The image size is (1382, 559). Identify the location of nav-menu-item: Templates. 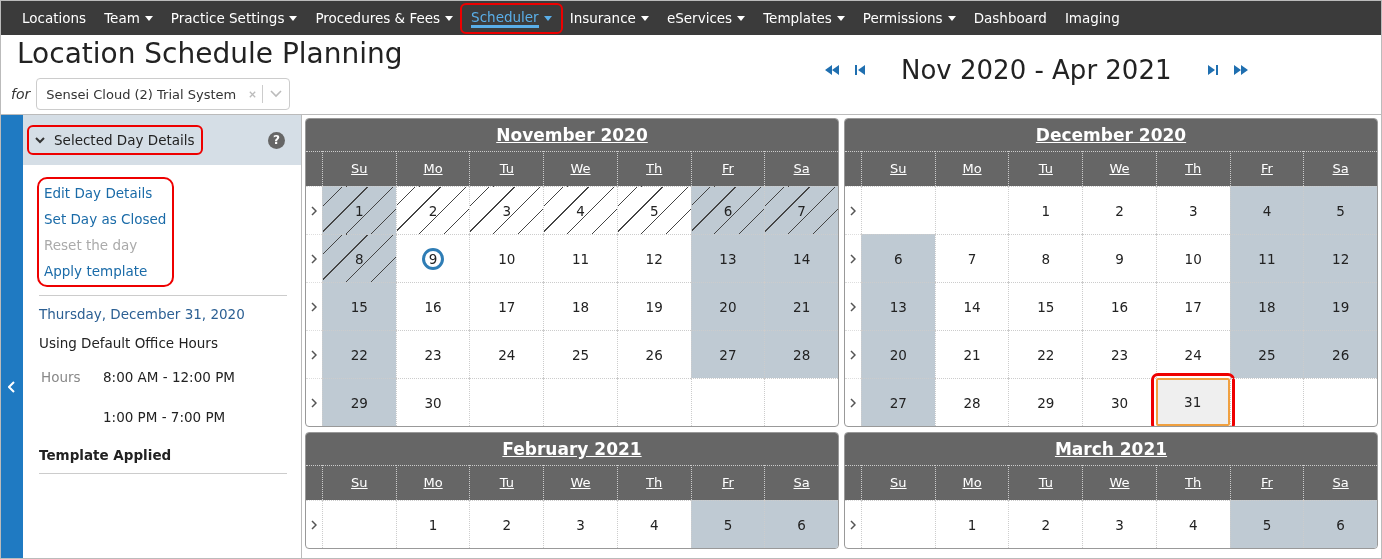
(804, 18).